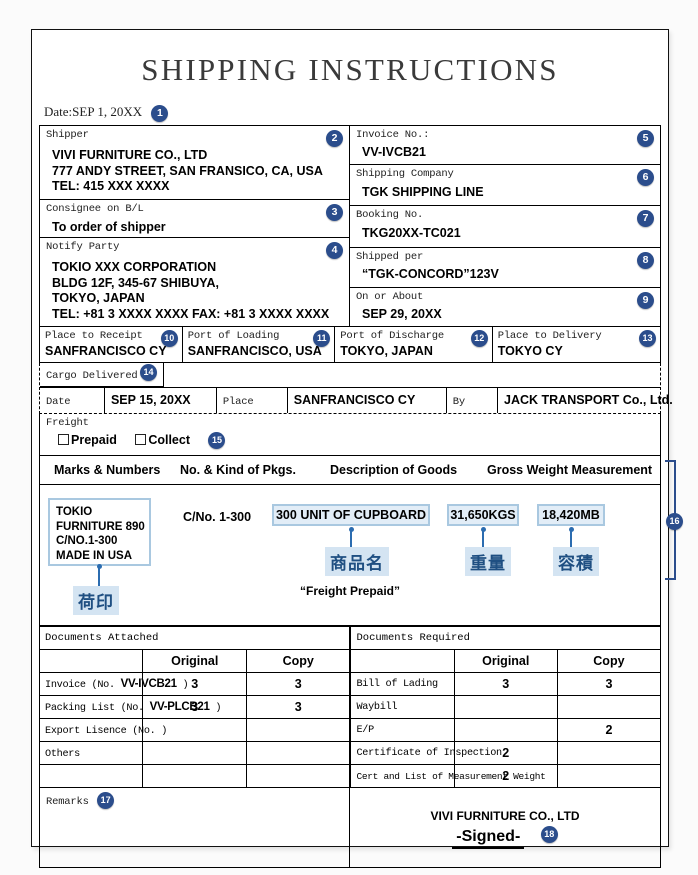  Describe the element at coordinates (194, 684) in the screenshot. I see `table-row: Invoice (No. VV-IVCB21 ) 3 3` at that location.